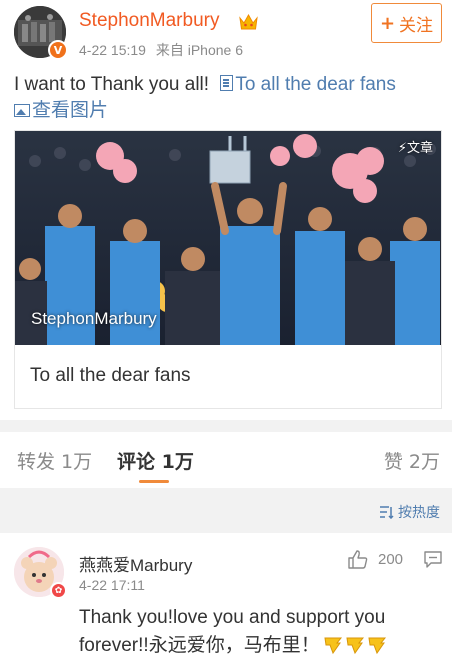 This screenshot has height=663, width=452. I want to click on tab-likes: 赞 2万, so click(412, 460).